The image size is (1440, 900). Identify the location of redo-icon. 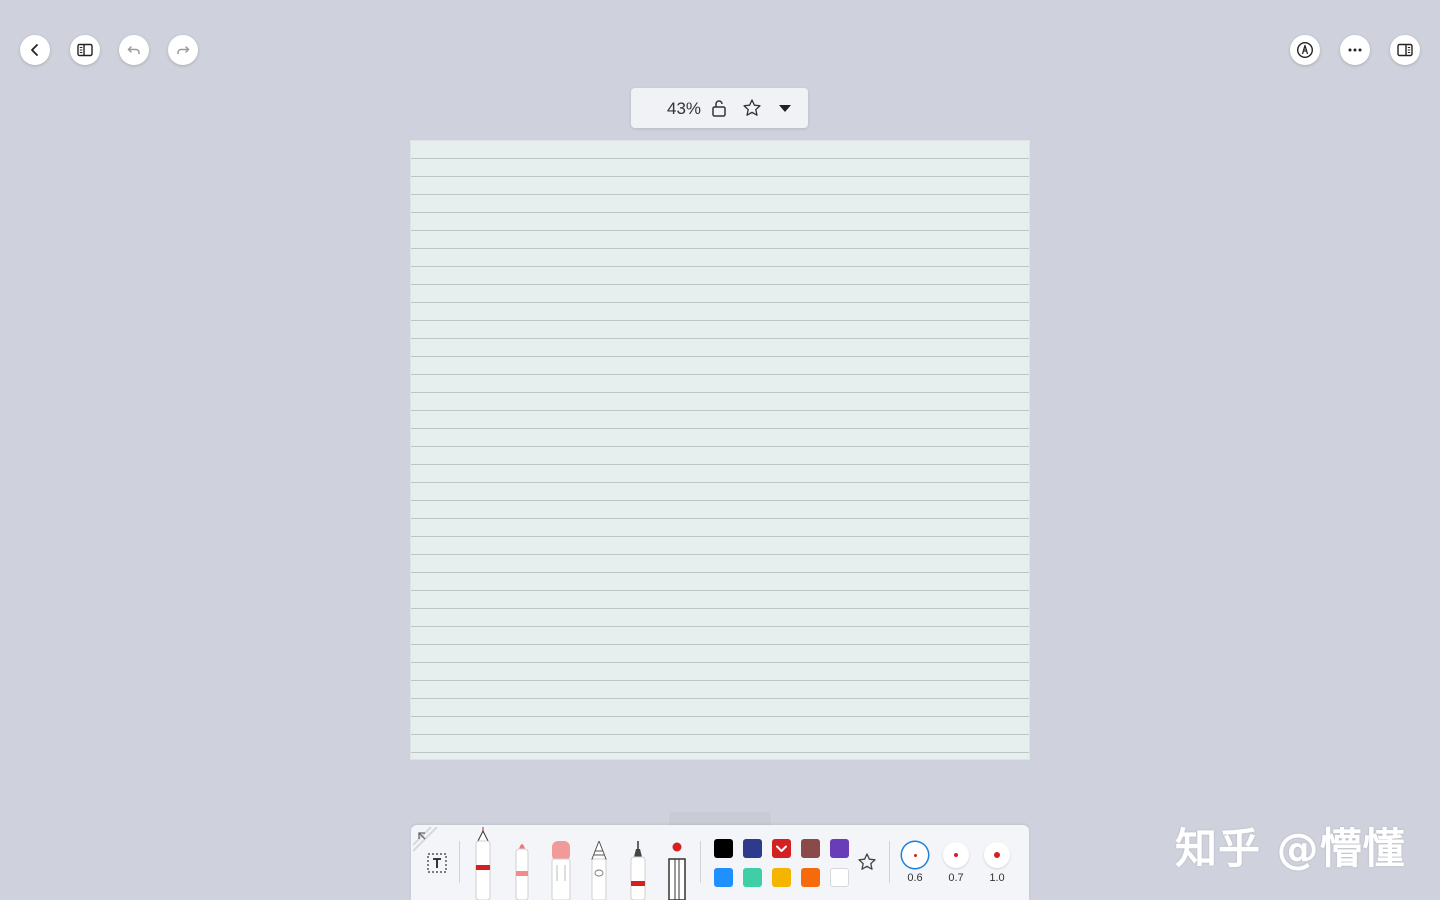
(183, 50).